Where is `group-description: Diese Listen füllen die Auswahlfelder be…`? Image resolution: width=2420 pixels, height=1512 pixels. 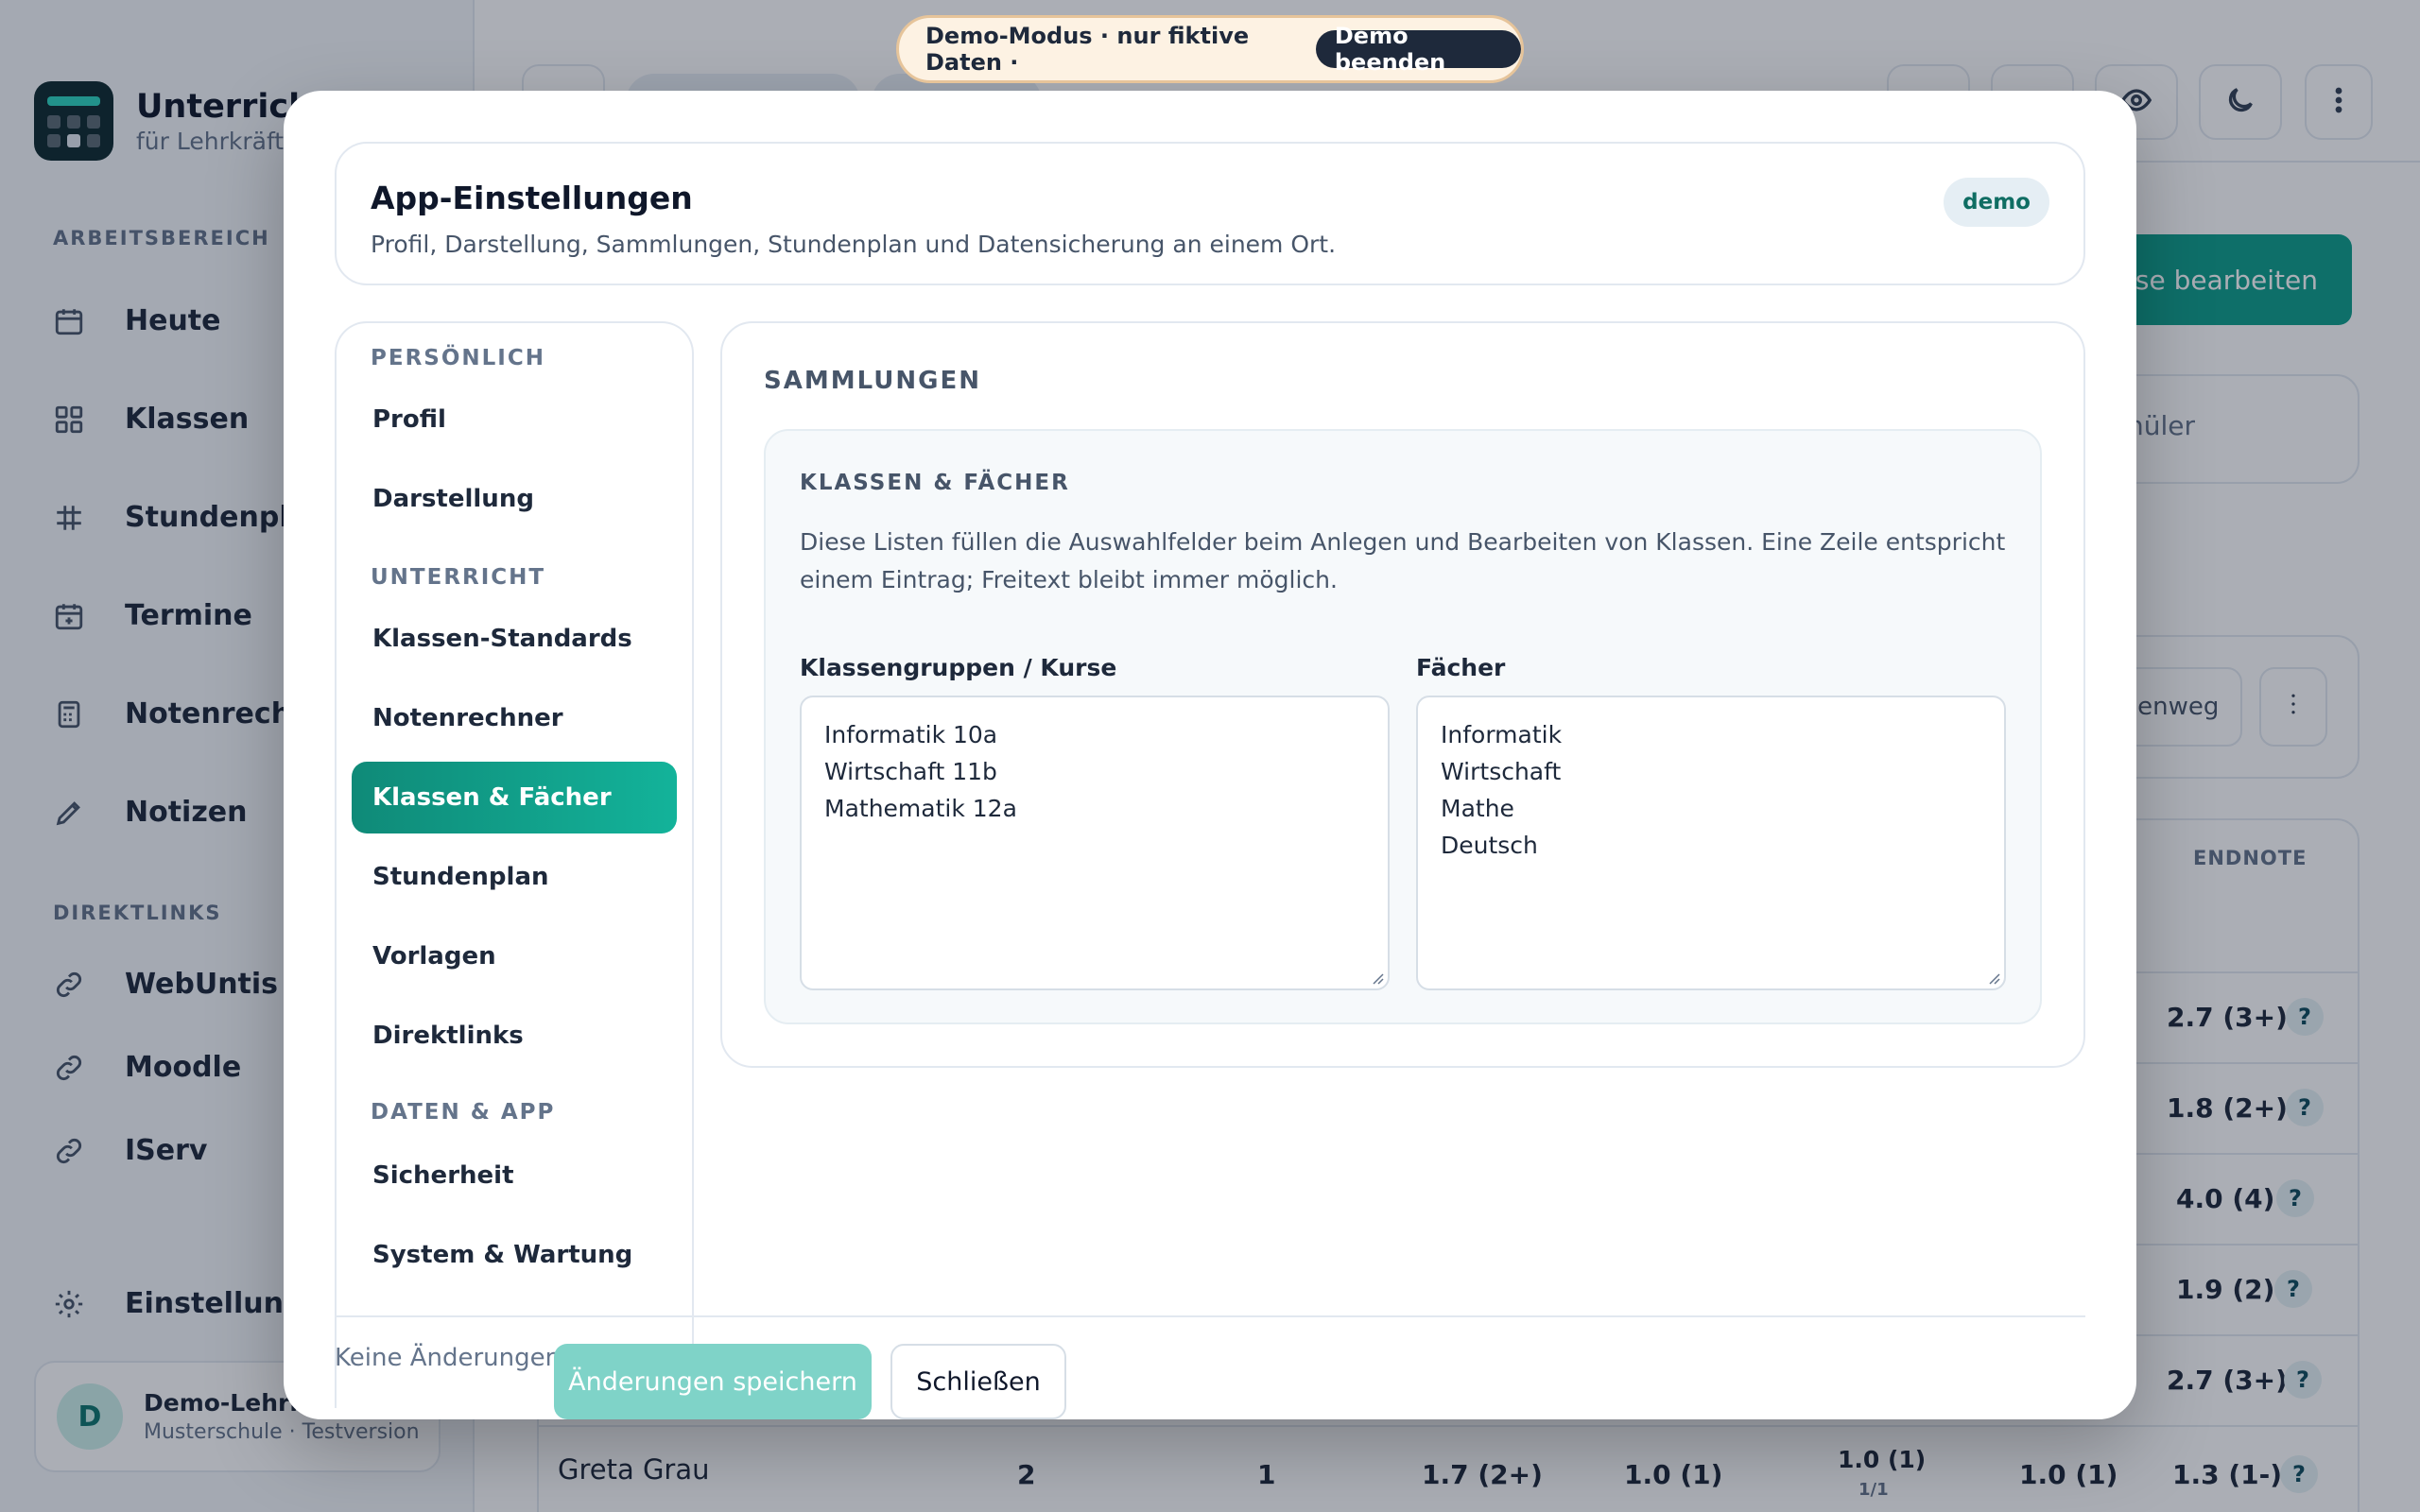
group-description: Diese Listen füllen die Auswahlfelder be… is located at coordinates (1403, 560).